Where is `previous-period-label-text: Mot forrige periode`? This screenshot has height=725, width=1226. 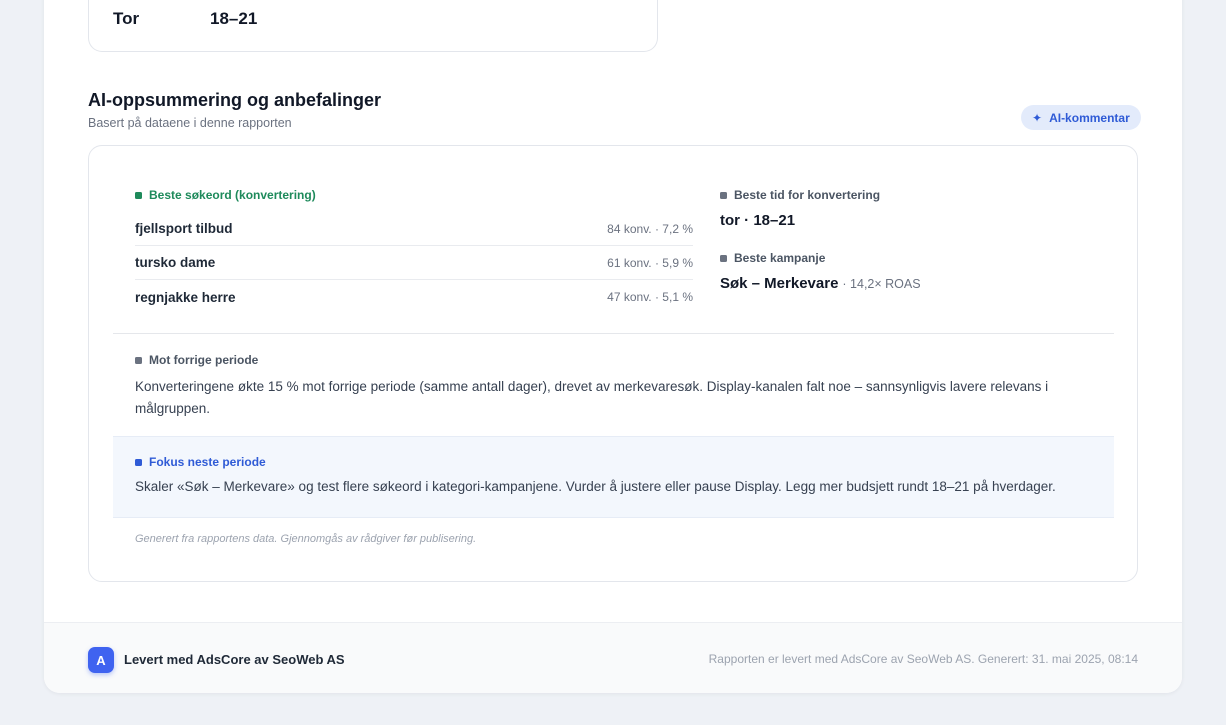
previous-period-label-text: Mot forrige periode is located at coordinates (204, 360).